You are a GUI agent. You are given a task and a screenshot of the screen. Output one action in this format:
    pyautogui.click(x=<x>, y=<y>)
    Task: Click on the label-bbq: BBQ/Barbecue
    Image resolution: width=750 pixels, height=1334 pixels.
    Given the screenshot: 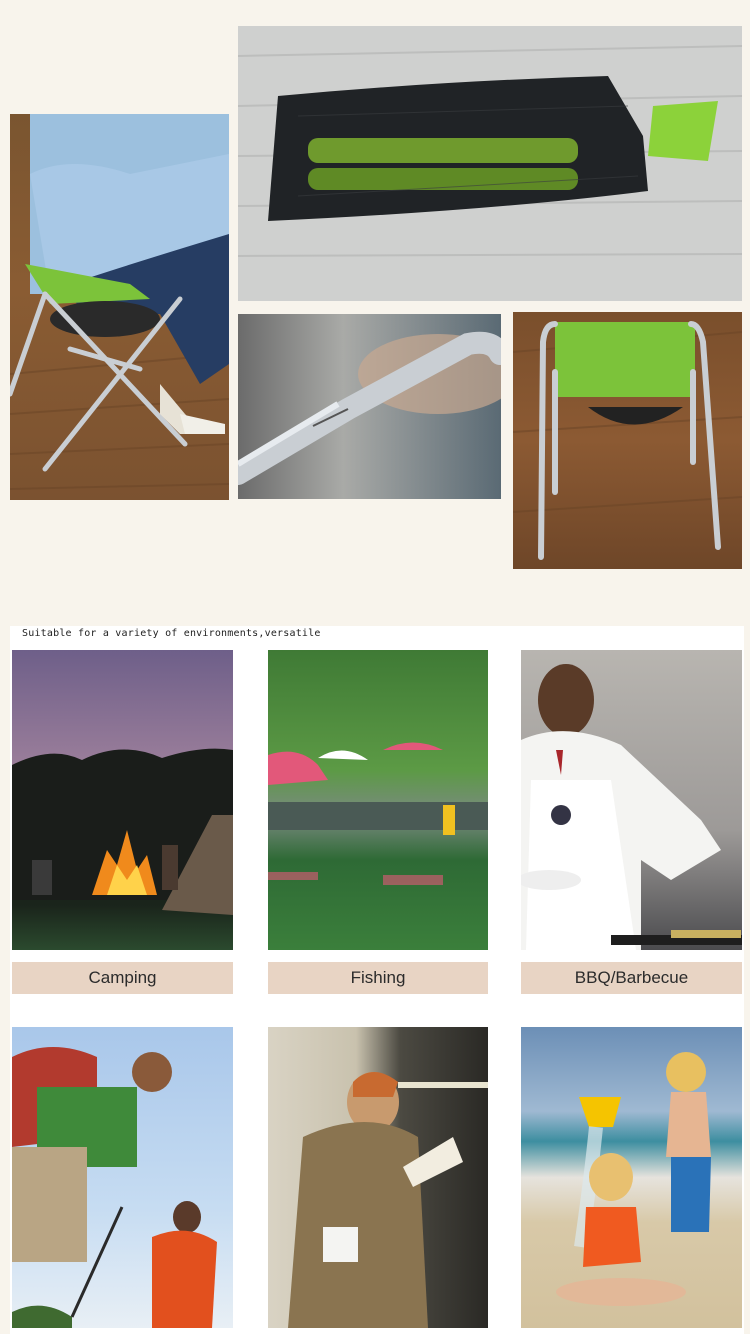 What is the action you would take?
    pyautogui.click(x=631, y=978)
    